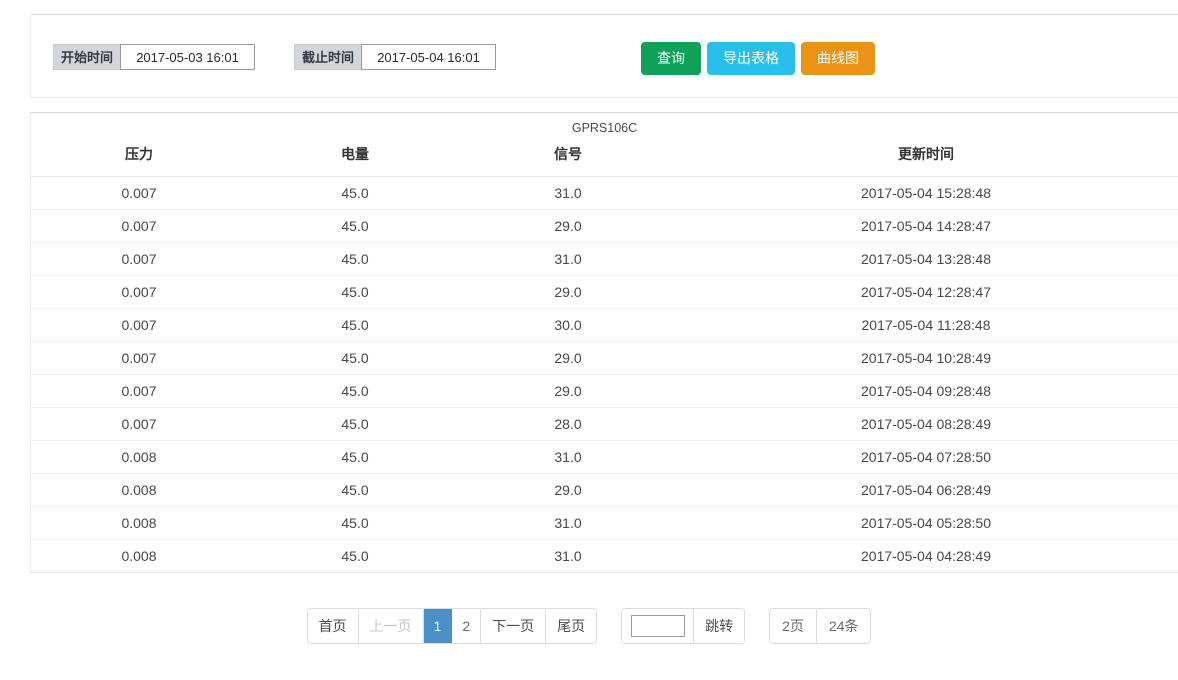 Image resolution: width=1178 pixels, height=680 pixels. I want to click on table-row: 0.007 45.0 31.0 2017-05-04 13:28:48, so click(604, 259).